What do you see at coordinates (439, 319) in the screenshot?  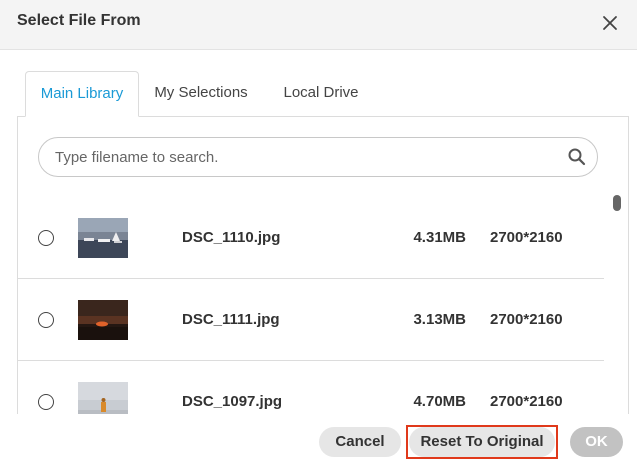 I see `file-size: 3.13MB` at bounding box center [439, 319].